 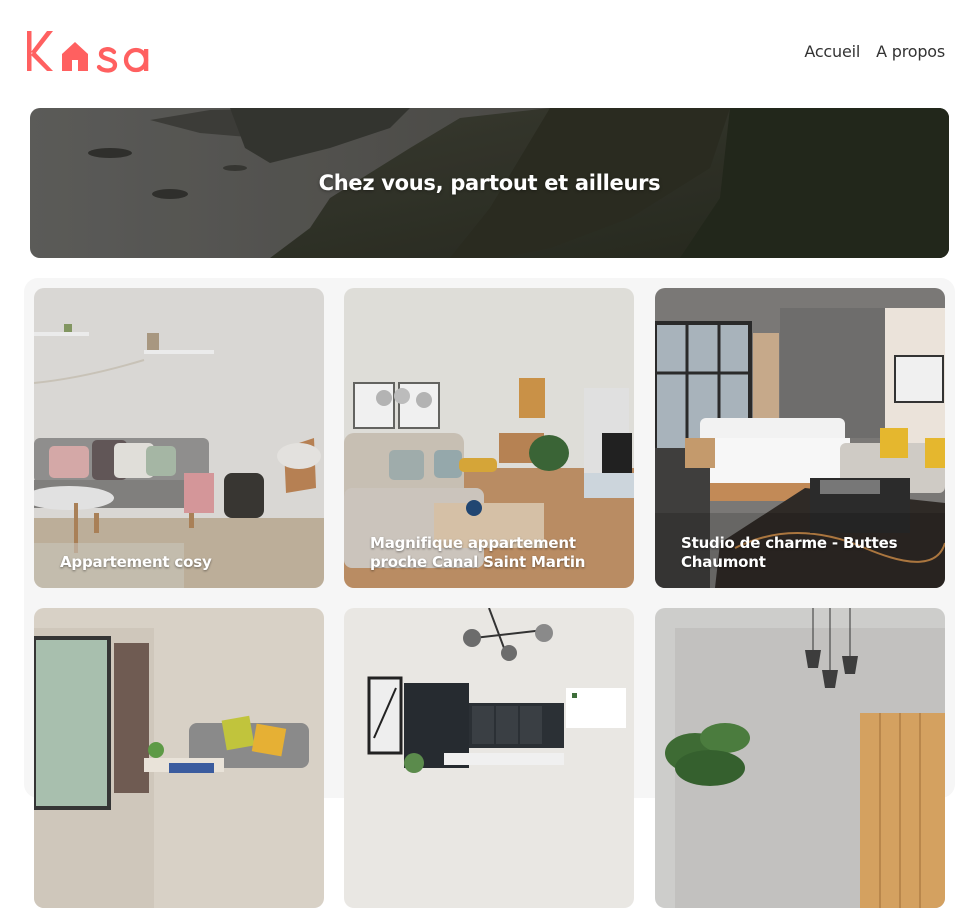 I want to click on listing-title: Studio de charme - Buttes Chaumont, so click(x=789, y=552).